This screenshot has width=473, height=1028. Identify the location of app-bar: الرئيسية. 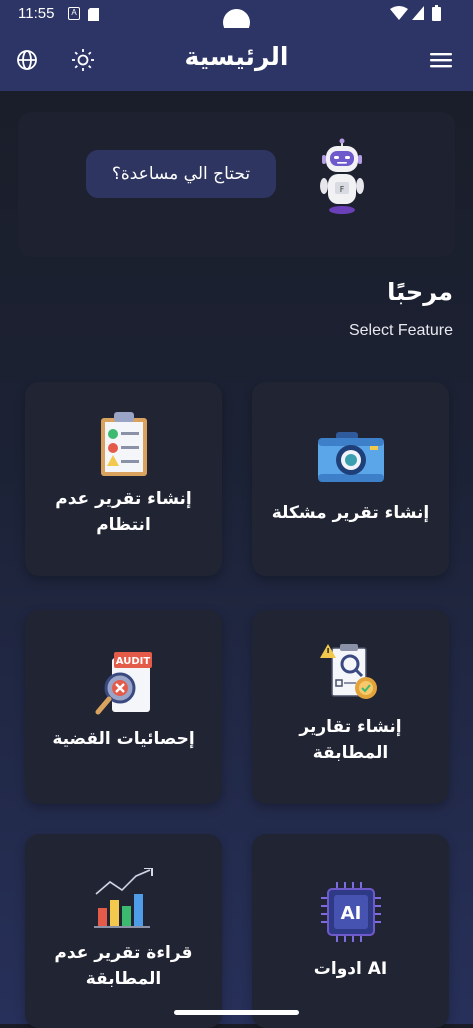
(236, 59).